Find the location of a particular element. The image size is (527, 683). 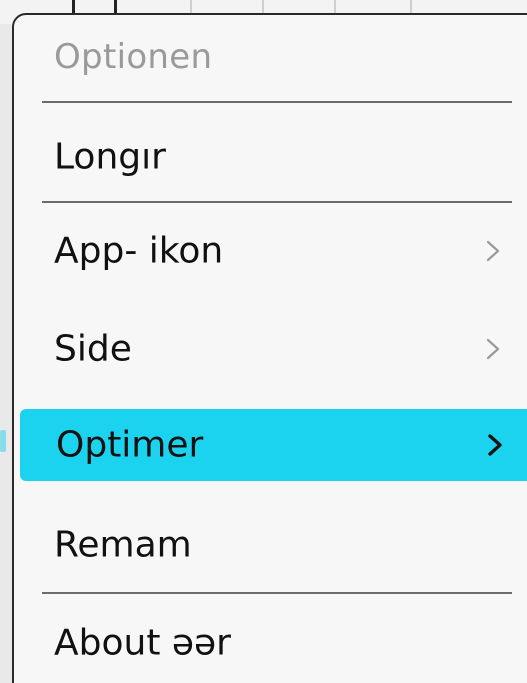

menu-item-app-ikon: App- ikon is located at coordinates (272, 251).